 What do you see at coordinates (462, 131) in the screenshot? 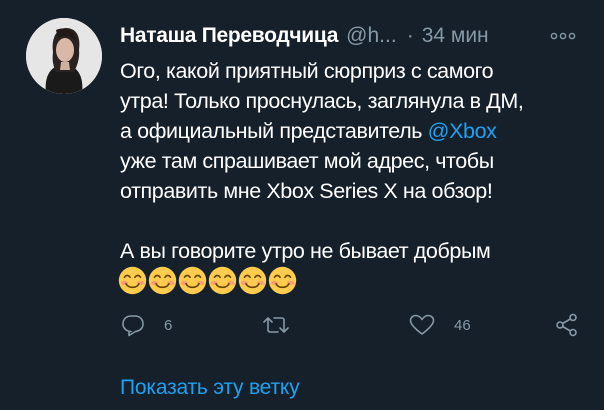
I see `mention-link: @Xbox` at bounding box center [462, 131].